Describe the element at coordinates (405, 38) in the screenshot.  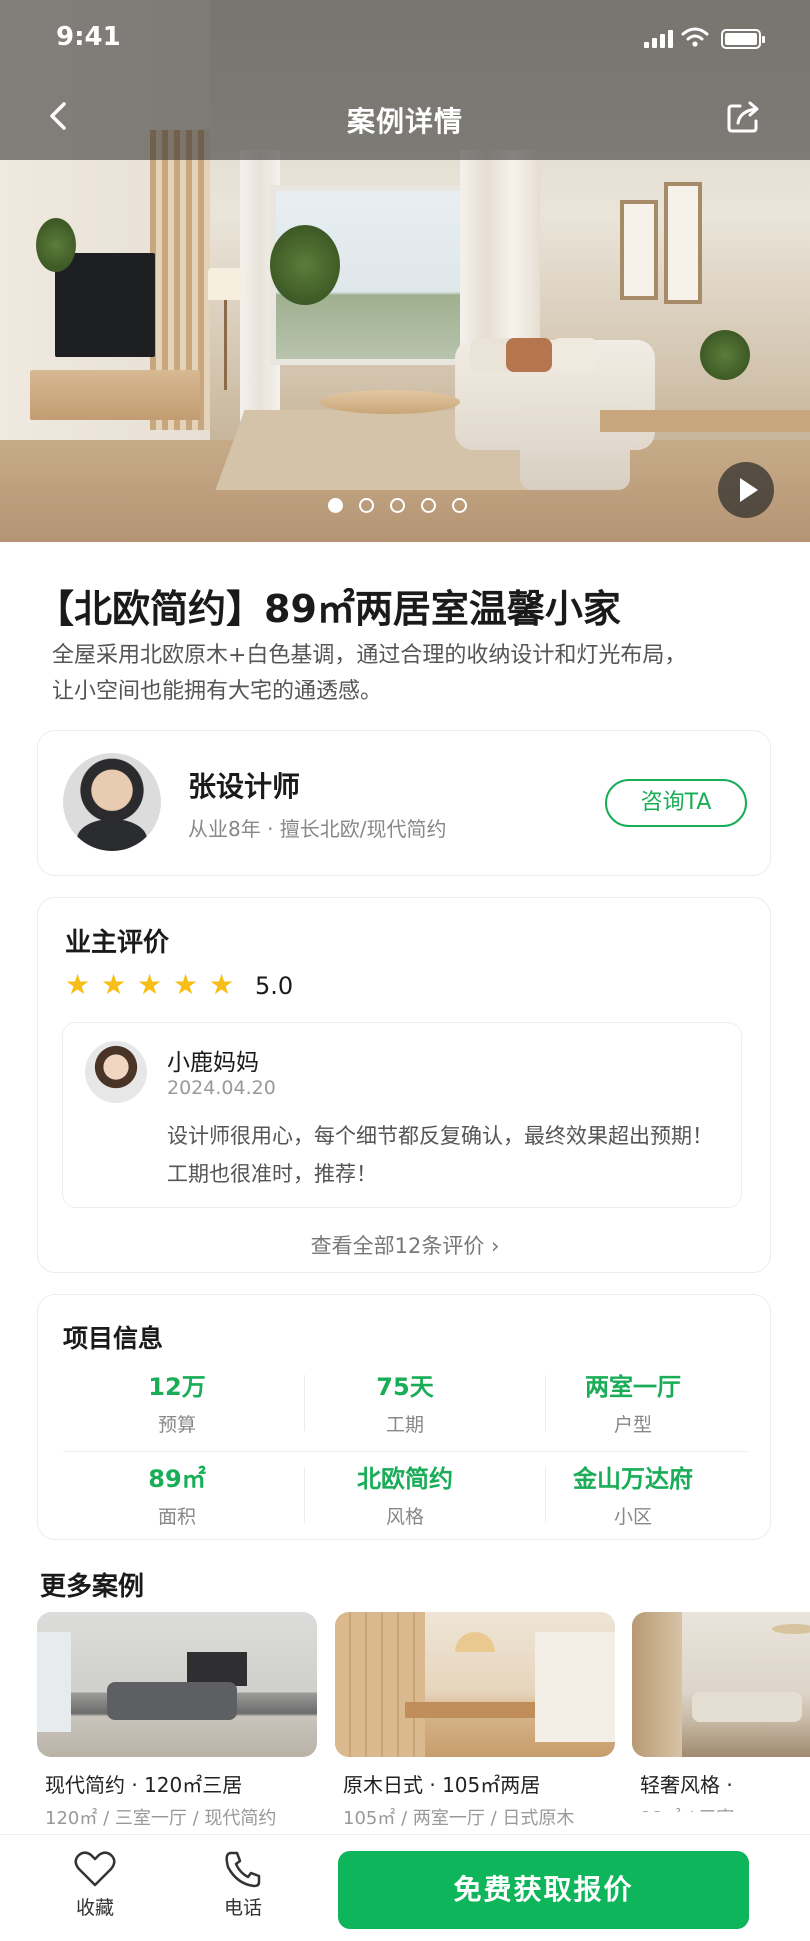
I see `status-bar: 9:41` at that location.